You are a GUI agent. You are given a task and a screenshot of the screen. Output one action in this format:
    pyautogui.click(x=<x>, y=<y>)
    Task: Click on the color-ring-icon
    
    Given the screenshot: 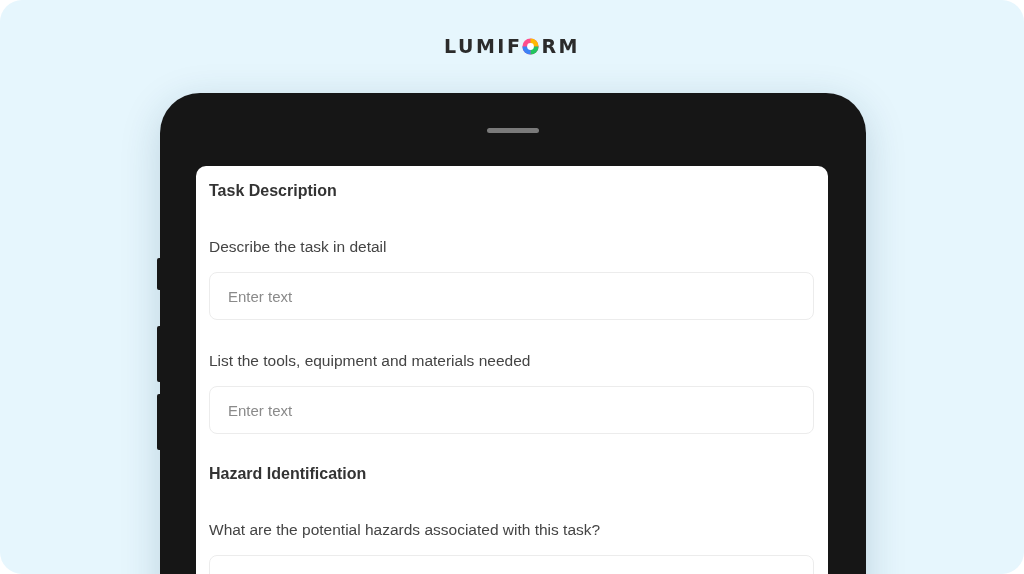 What is the action you would take?
    pyautogui.click(x=531, y=46)
    